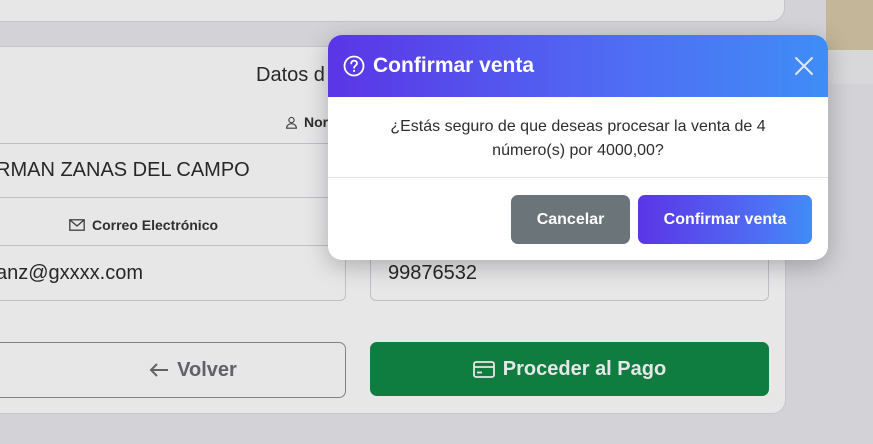 The image size is (873, 444). What do you see at coordinates (570, 219) in the screenshot?
I see `cancel-button: Cancelar` at bounding box center [570, 219].